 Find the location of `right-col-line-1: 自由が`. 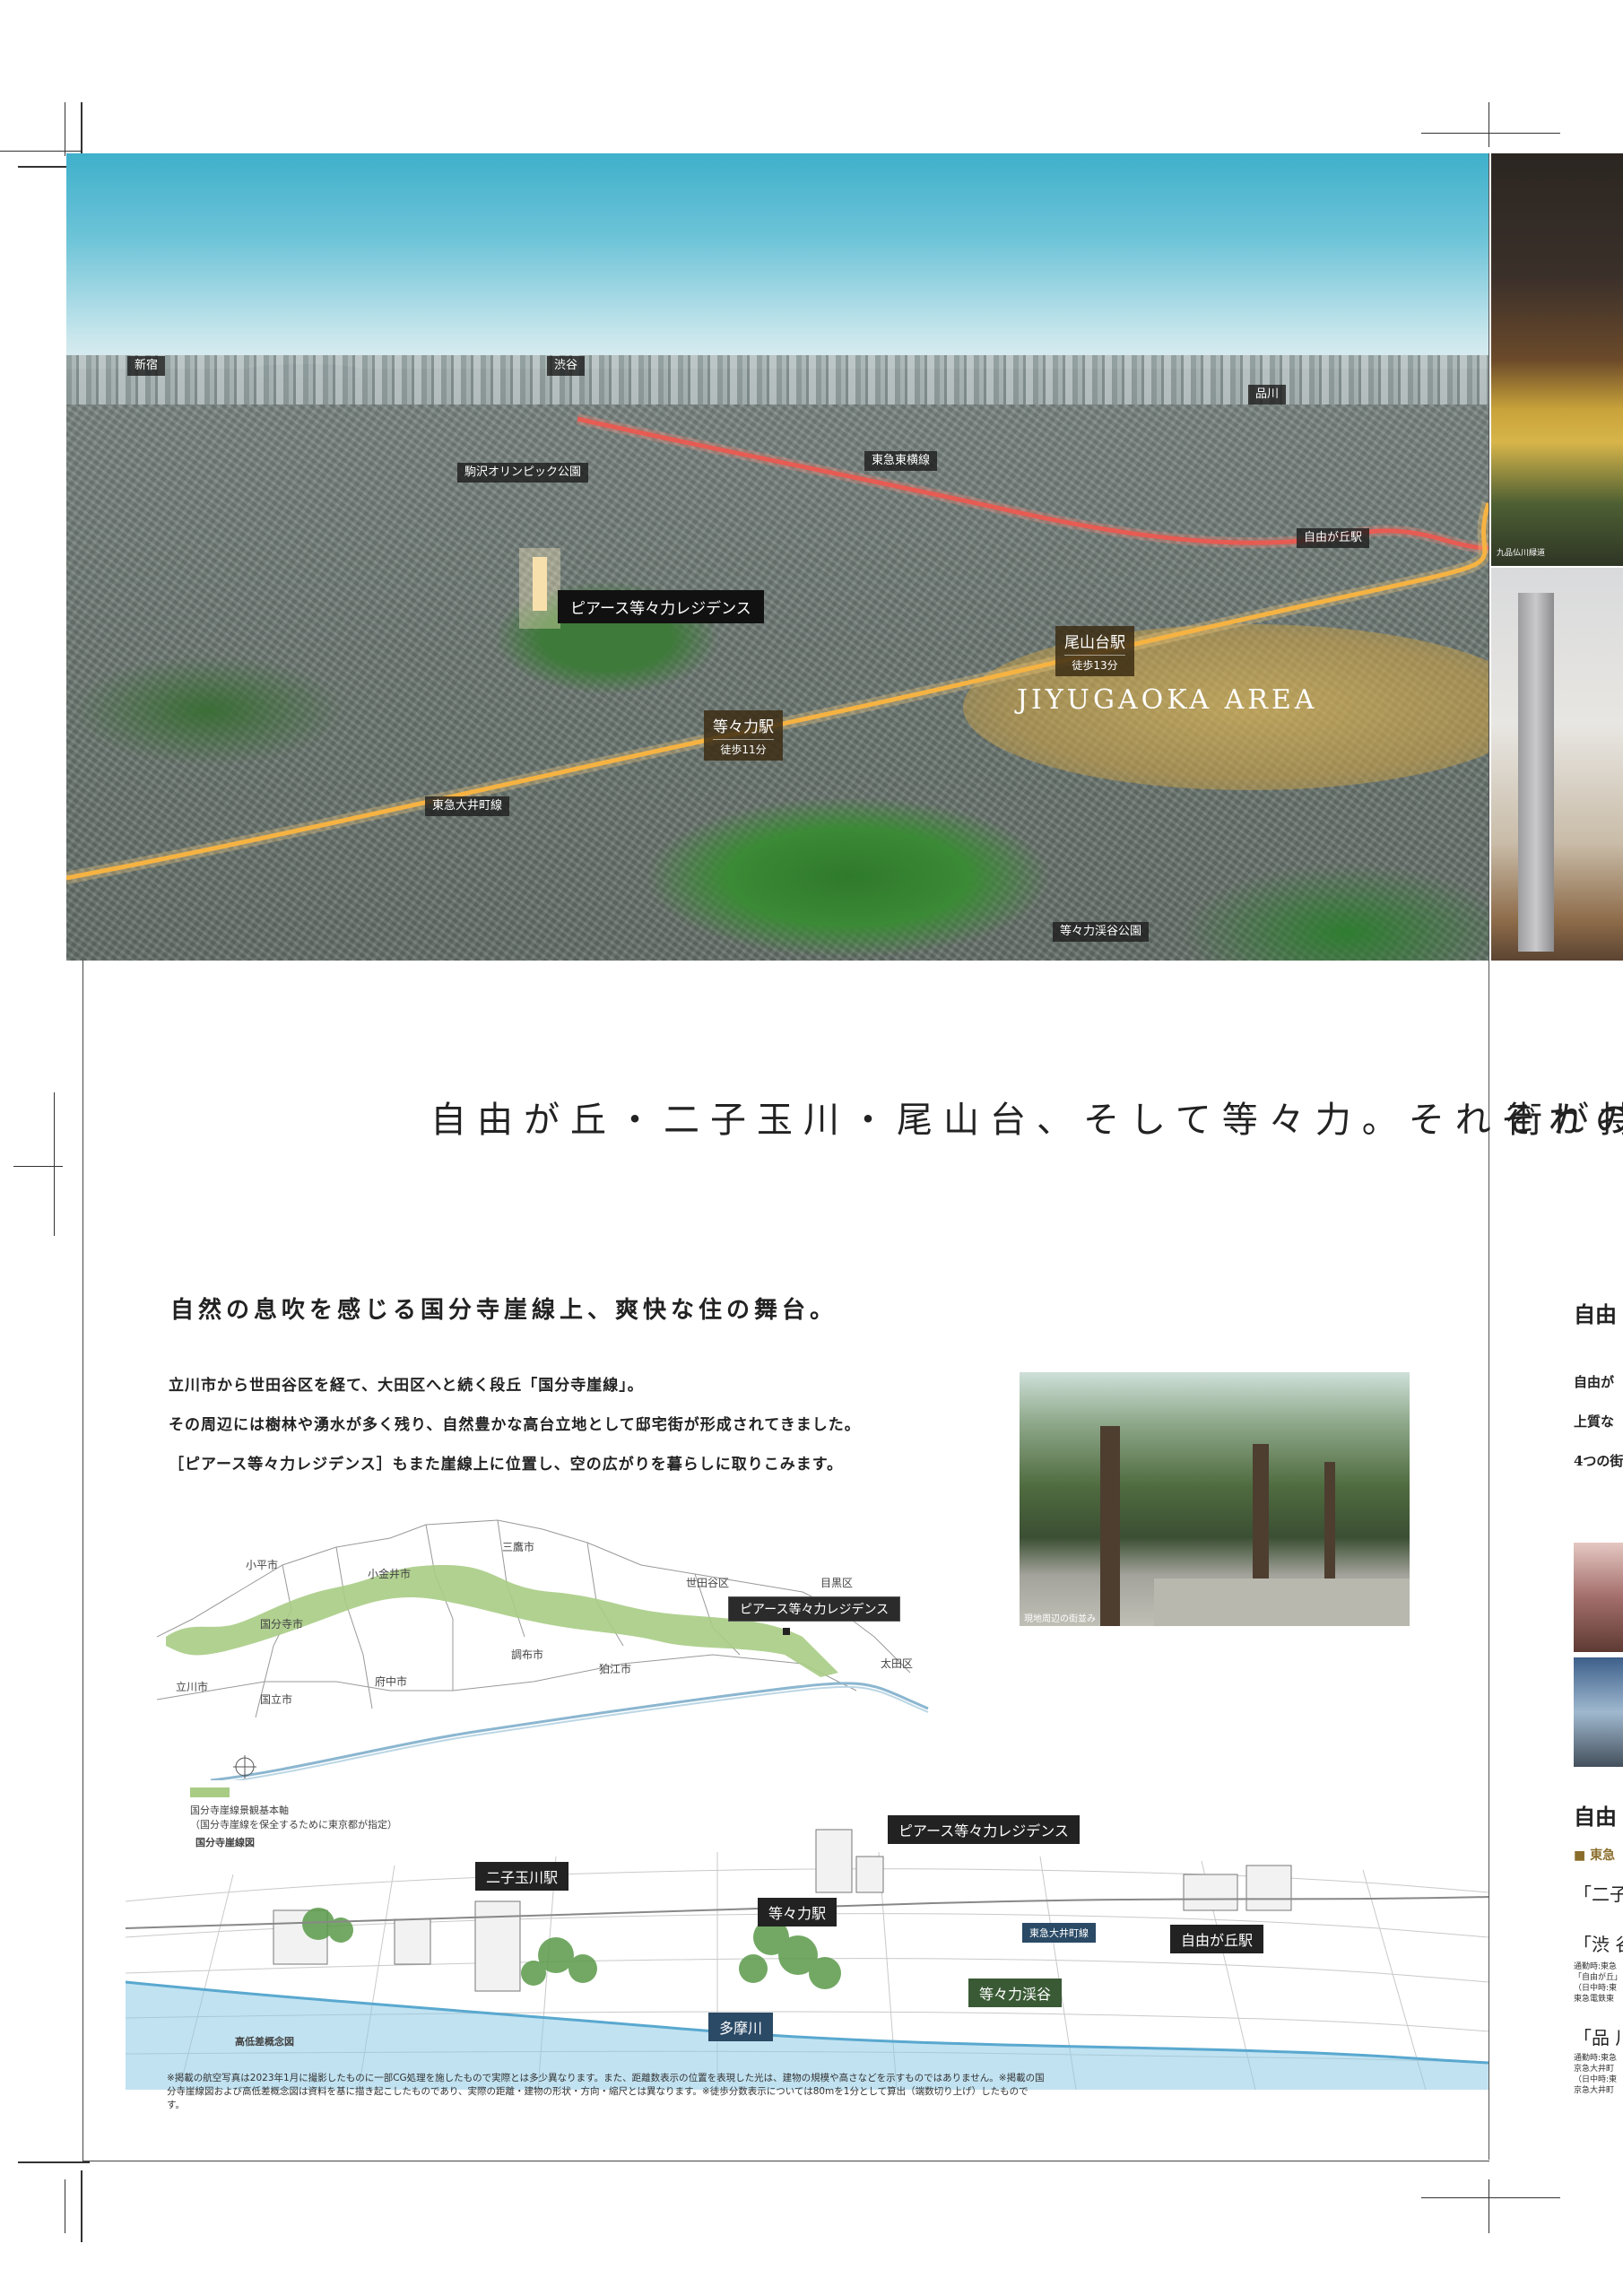

right-col-line-1: 自由が is located at coordinates (1594, 1382).